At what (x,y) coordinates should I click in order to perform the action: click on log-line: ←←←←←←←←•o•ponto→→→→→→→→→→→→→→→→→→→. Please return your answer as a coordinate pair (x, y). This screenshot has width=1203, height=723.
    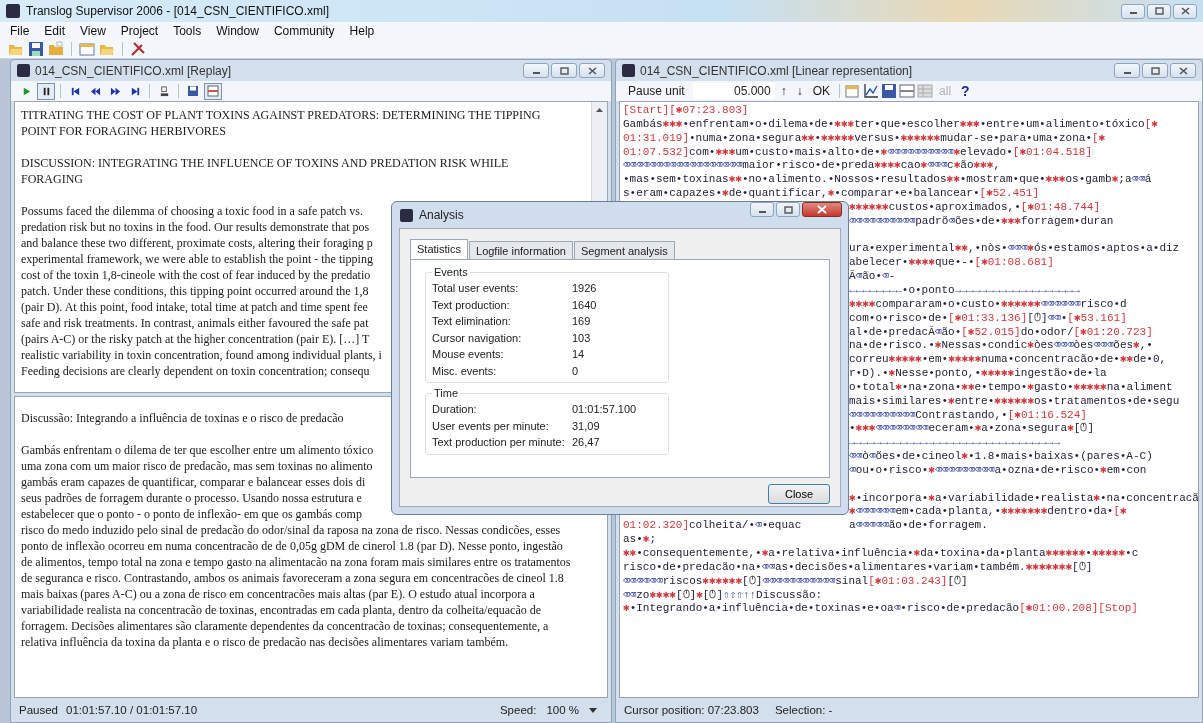
    Looking at the image, I should click on (965, 290).